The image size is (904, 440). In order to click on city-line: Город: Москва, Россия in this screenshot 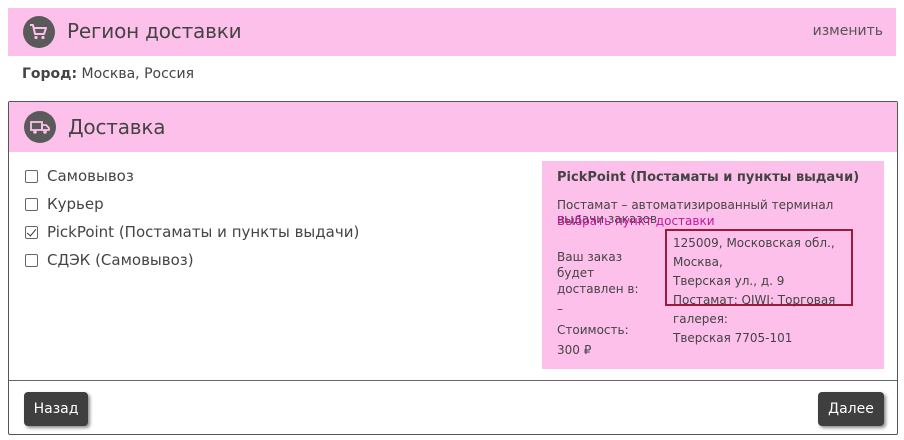, I will do `click(108, 74)`.